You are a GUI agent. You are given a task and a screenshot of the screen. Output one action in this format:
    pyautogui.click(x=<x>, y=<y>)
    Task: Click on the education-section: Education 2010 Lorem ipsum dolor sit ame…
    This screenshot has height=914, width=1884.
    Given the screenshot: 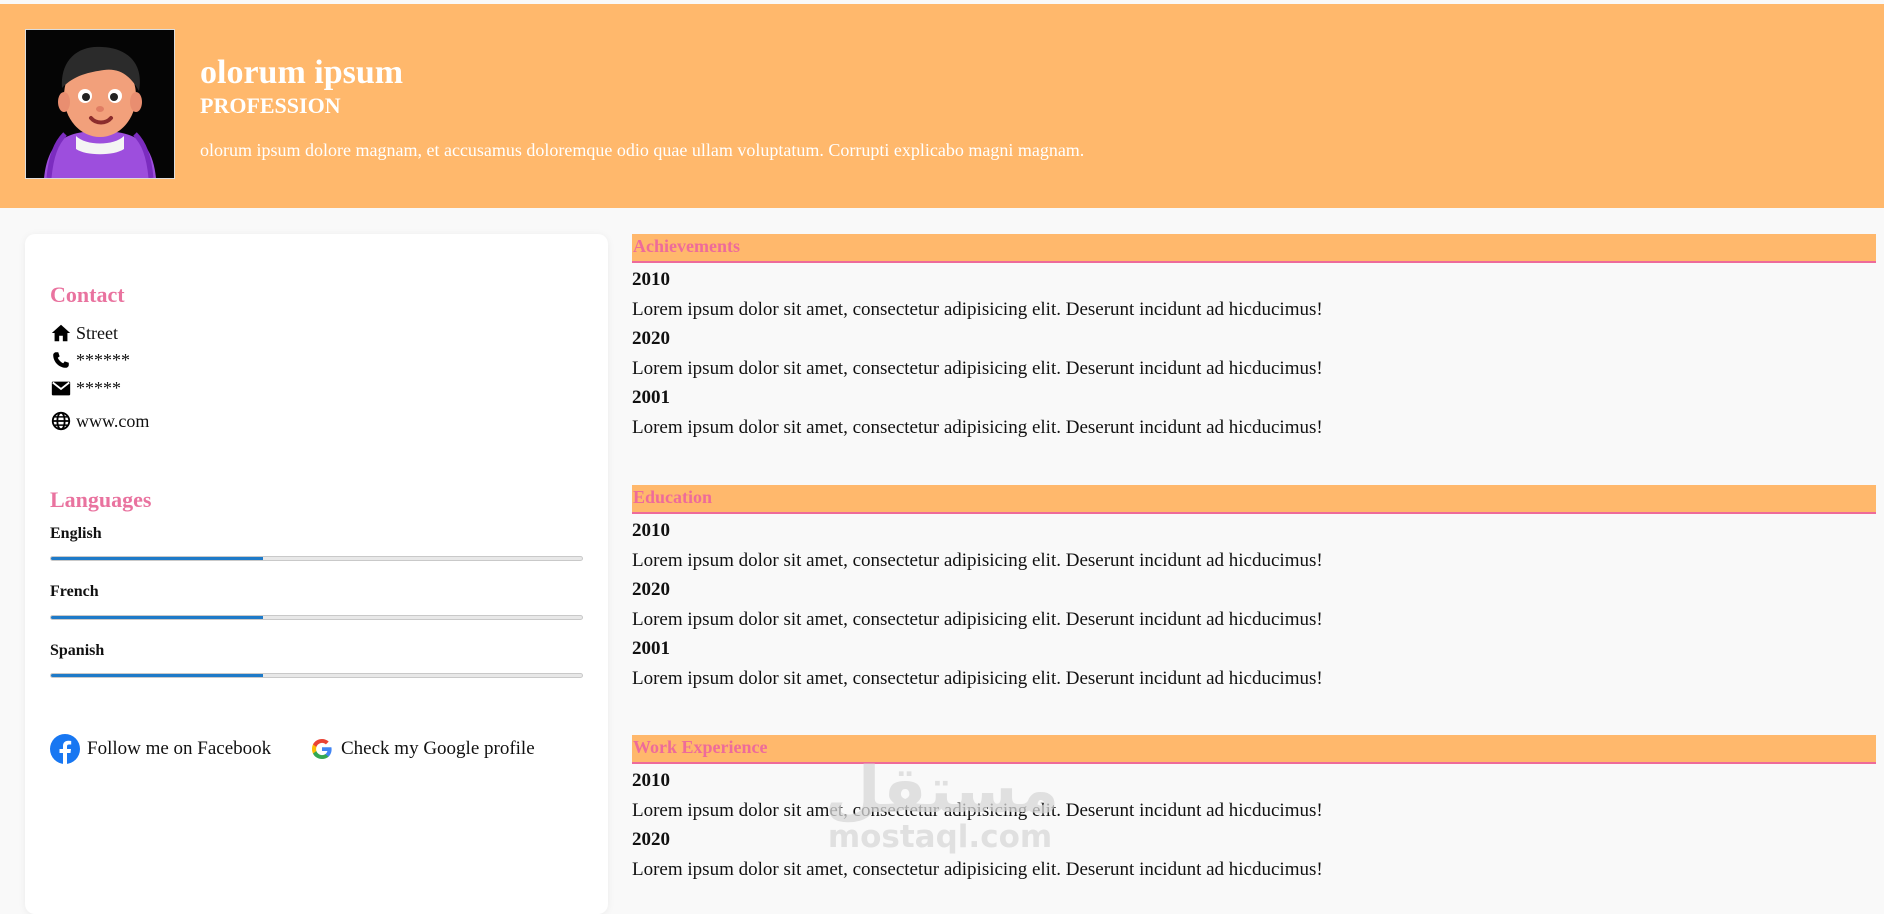 What is the action you would take?
    pyautogui.click(x=1254, y=588)
    